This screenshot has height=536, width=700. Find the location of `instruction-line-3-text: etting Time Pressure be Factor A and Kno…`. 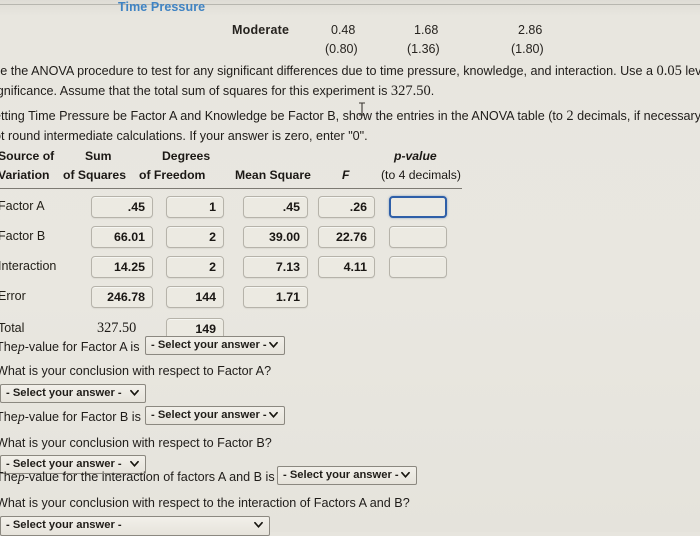

instruction-line-3-text: etting Time Pressure be Factor A and Kno… is located at coordinates (281, 116).